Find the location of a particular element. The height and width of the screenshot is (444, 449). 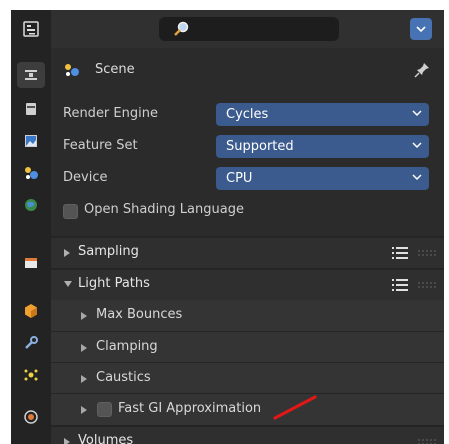

tab-physics is located at coordinates (31, 417).